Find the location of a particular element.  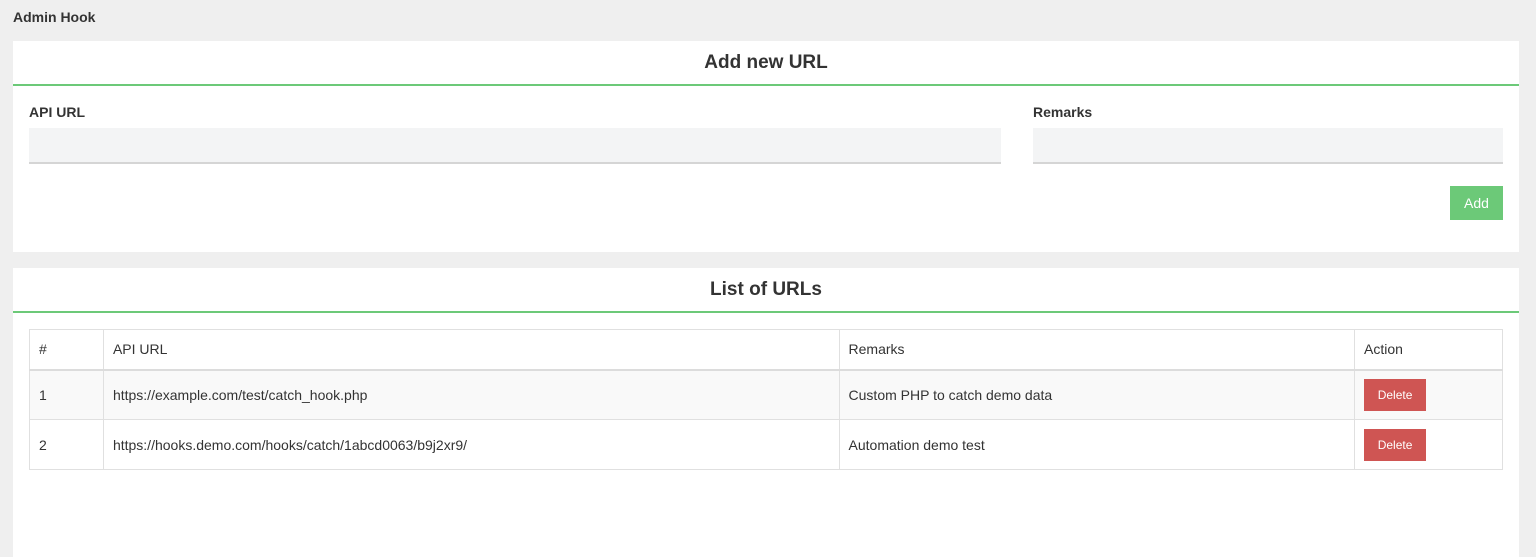

column-header-number: # is located at coordinates (66, 350).